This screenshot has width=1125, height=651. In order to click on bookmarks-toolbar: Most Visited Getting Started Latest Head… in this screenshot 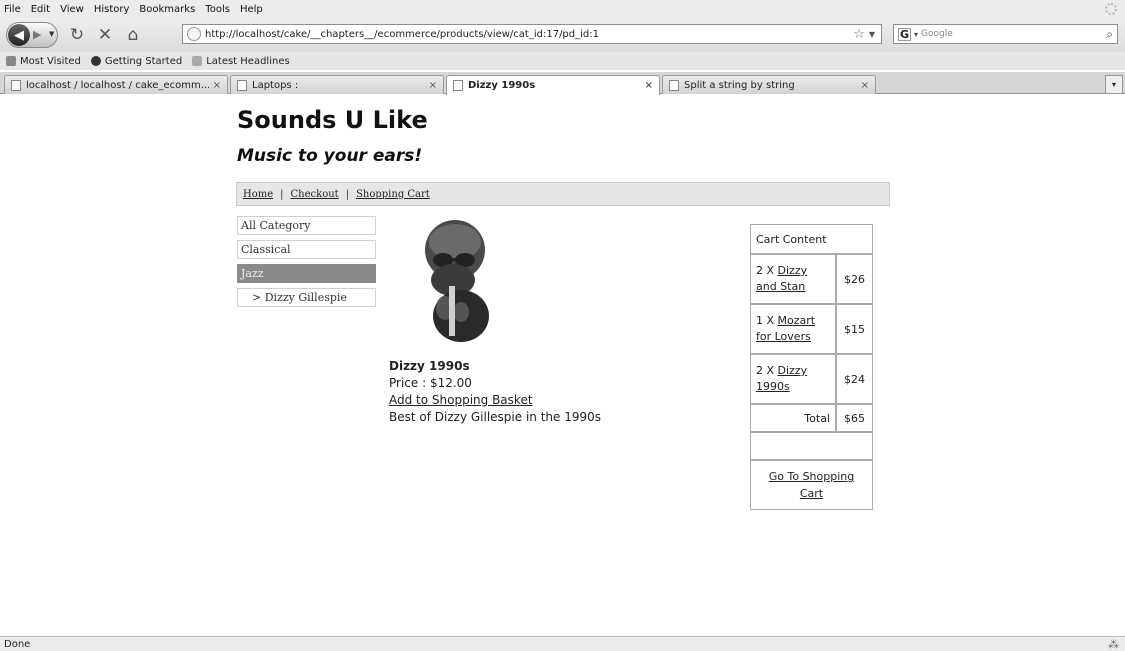, I will do `click(562, 61)`.